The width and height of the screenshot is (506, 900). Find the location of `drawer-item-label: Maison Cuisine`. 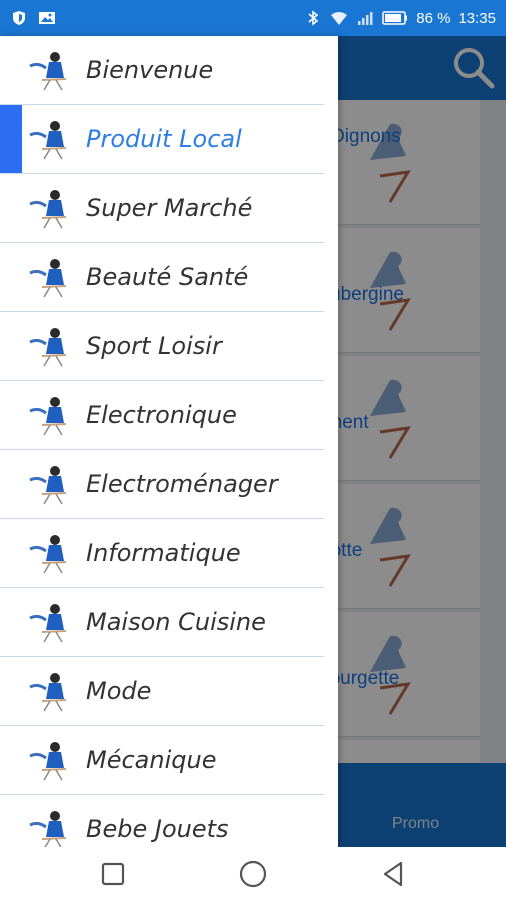

drawer-item-label: Maison Cuisine is located at coordinates (176, 622).